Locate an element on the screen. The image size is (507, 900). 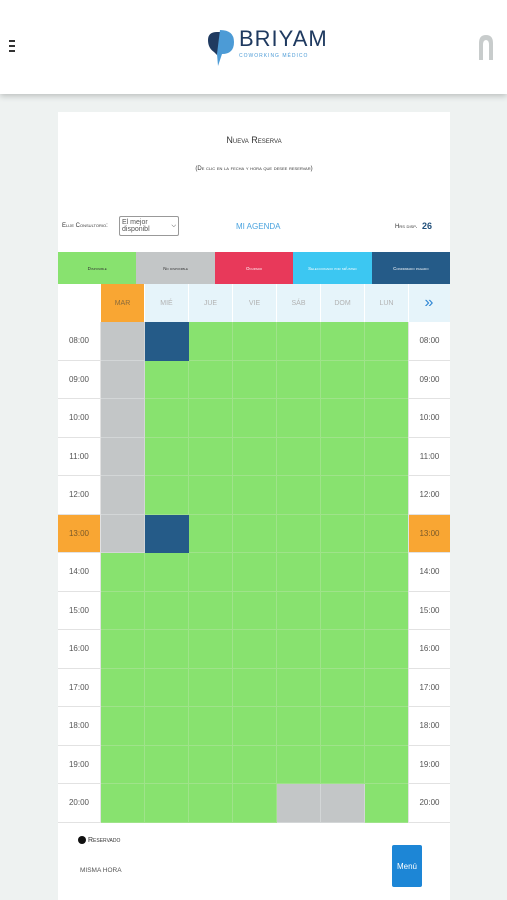
day-header-6: LUN is located at coordinates (387, 303).